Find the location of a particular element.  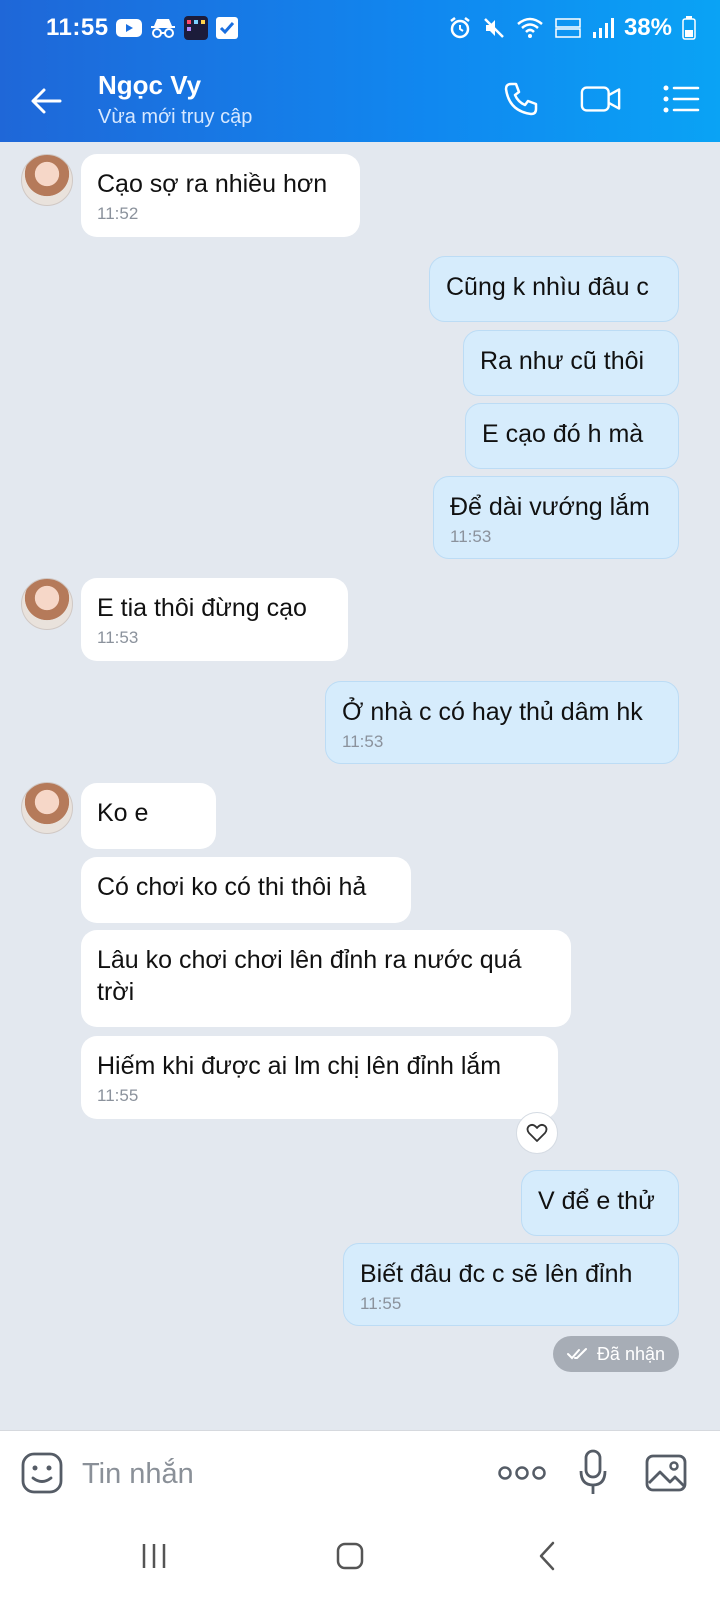

message-text: Ra như cũ thôi is located at coordinates (562, 361).